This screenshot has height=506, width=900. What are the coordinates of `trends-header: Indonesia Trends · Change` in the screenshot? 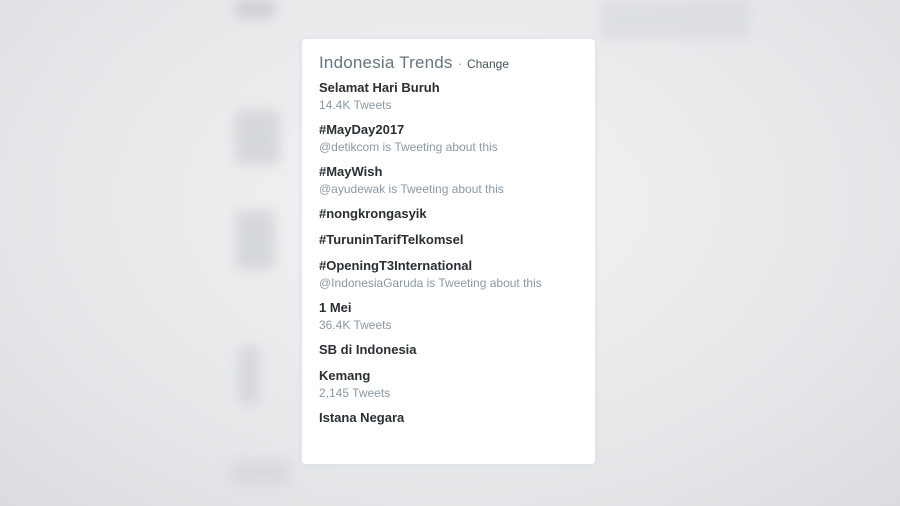 It's located at (449, 63).